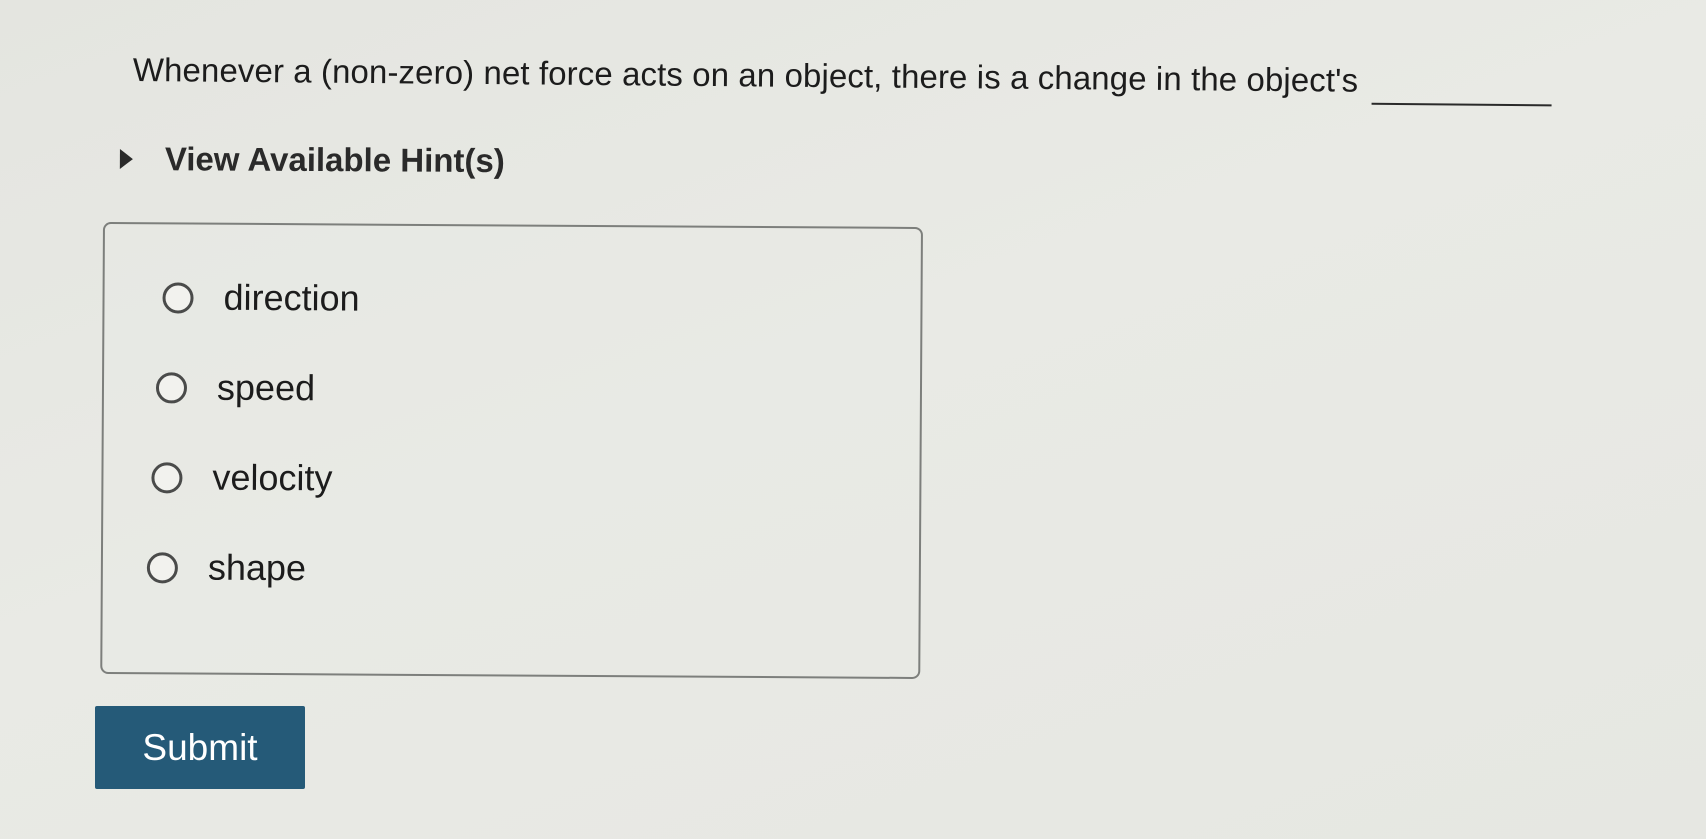  I want to click on option-label: speed, so click(266, 387).